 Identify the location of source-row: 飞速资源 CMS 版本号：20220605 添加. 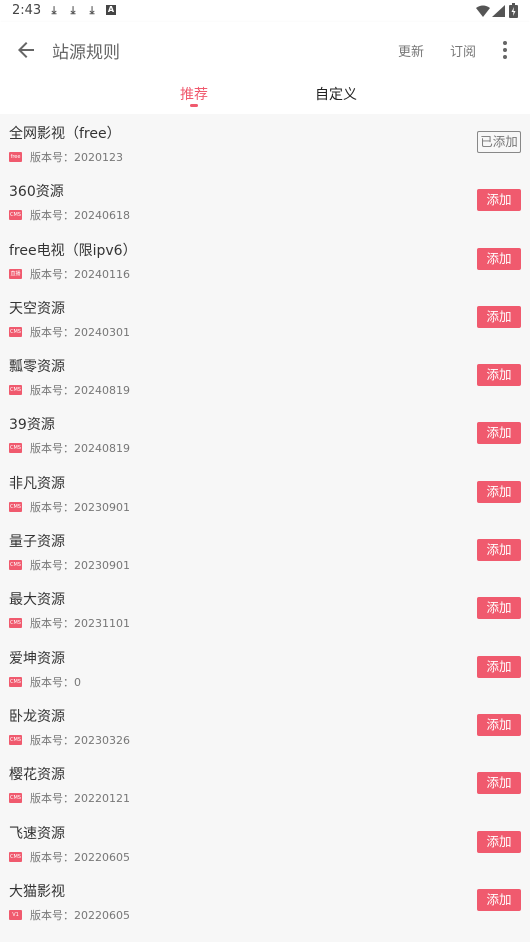
(265, 843).